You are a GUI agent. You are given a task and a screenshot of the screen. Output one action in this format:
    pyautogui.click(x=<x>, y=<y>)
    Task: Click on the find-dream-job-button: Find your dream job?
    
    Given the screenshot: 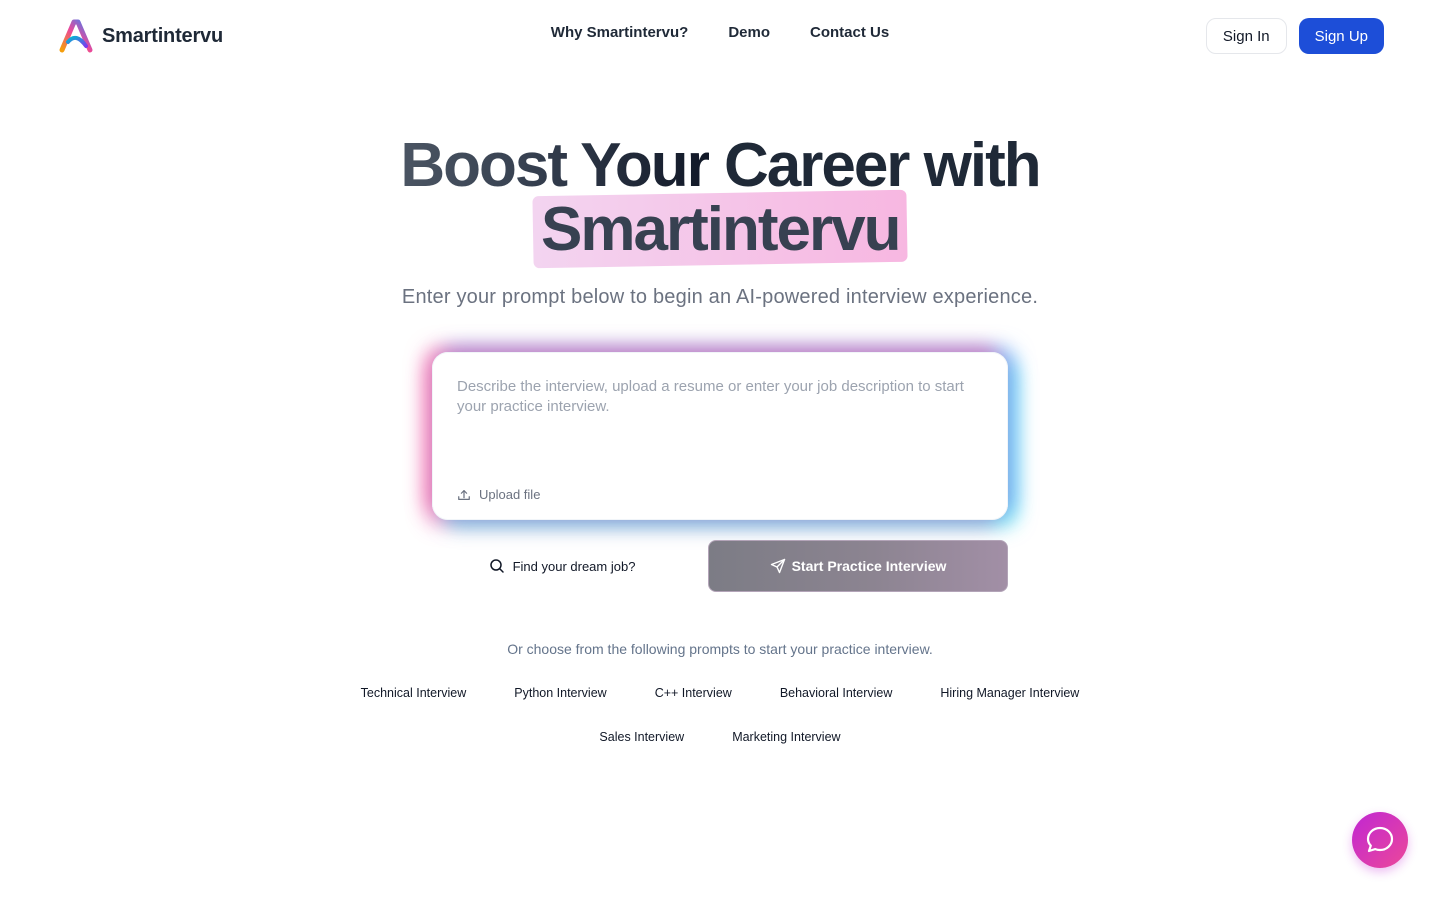 What is the action you would take?
    pyautogui.click(x=562, y=566)
    